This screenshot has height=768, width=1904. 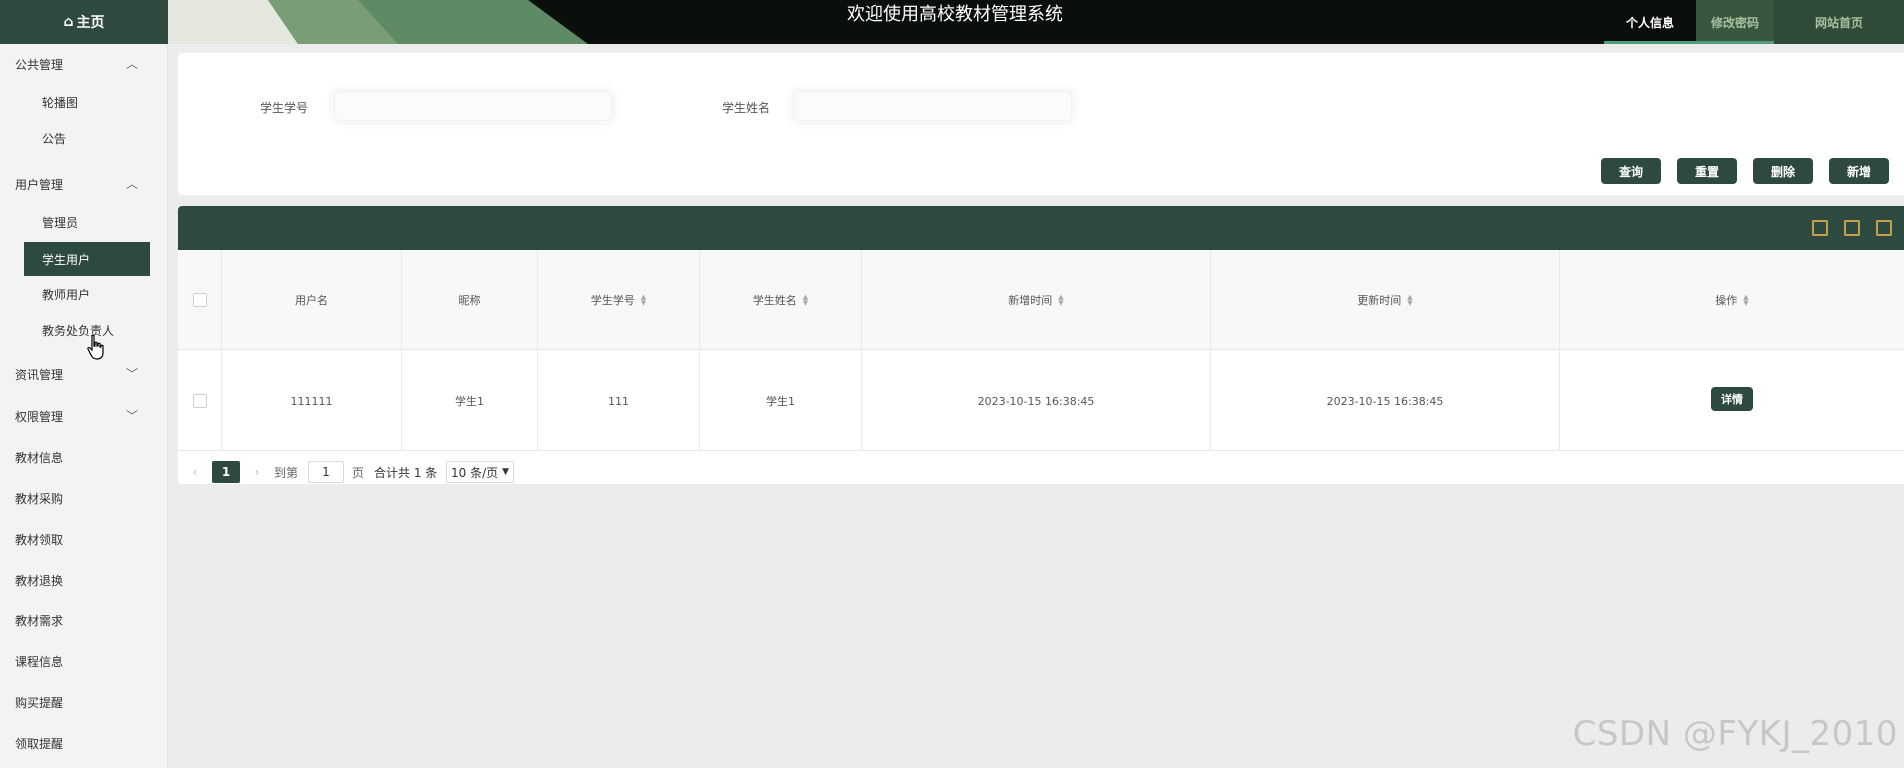 I want to click on sidebar-item-student-users: 学生用户, so click(x=87, y=259).